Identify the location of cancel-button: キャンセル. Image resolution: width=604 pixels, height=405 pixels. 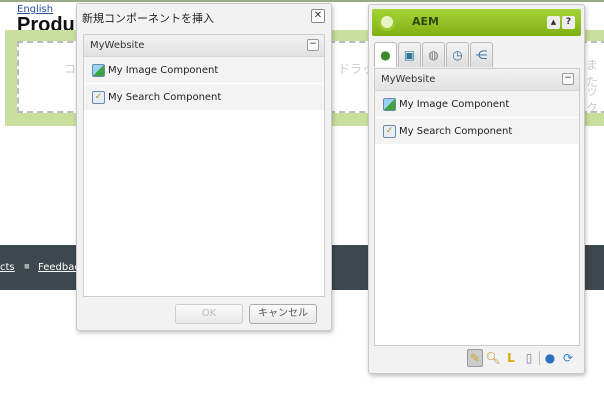
(283, 314).